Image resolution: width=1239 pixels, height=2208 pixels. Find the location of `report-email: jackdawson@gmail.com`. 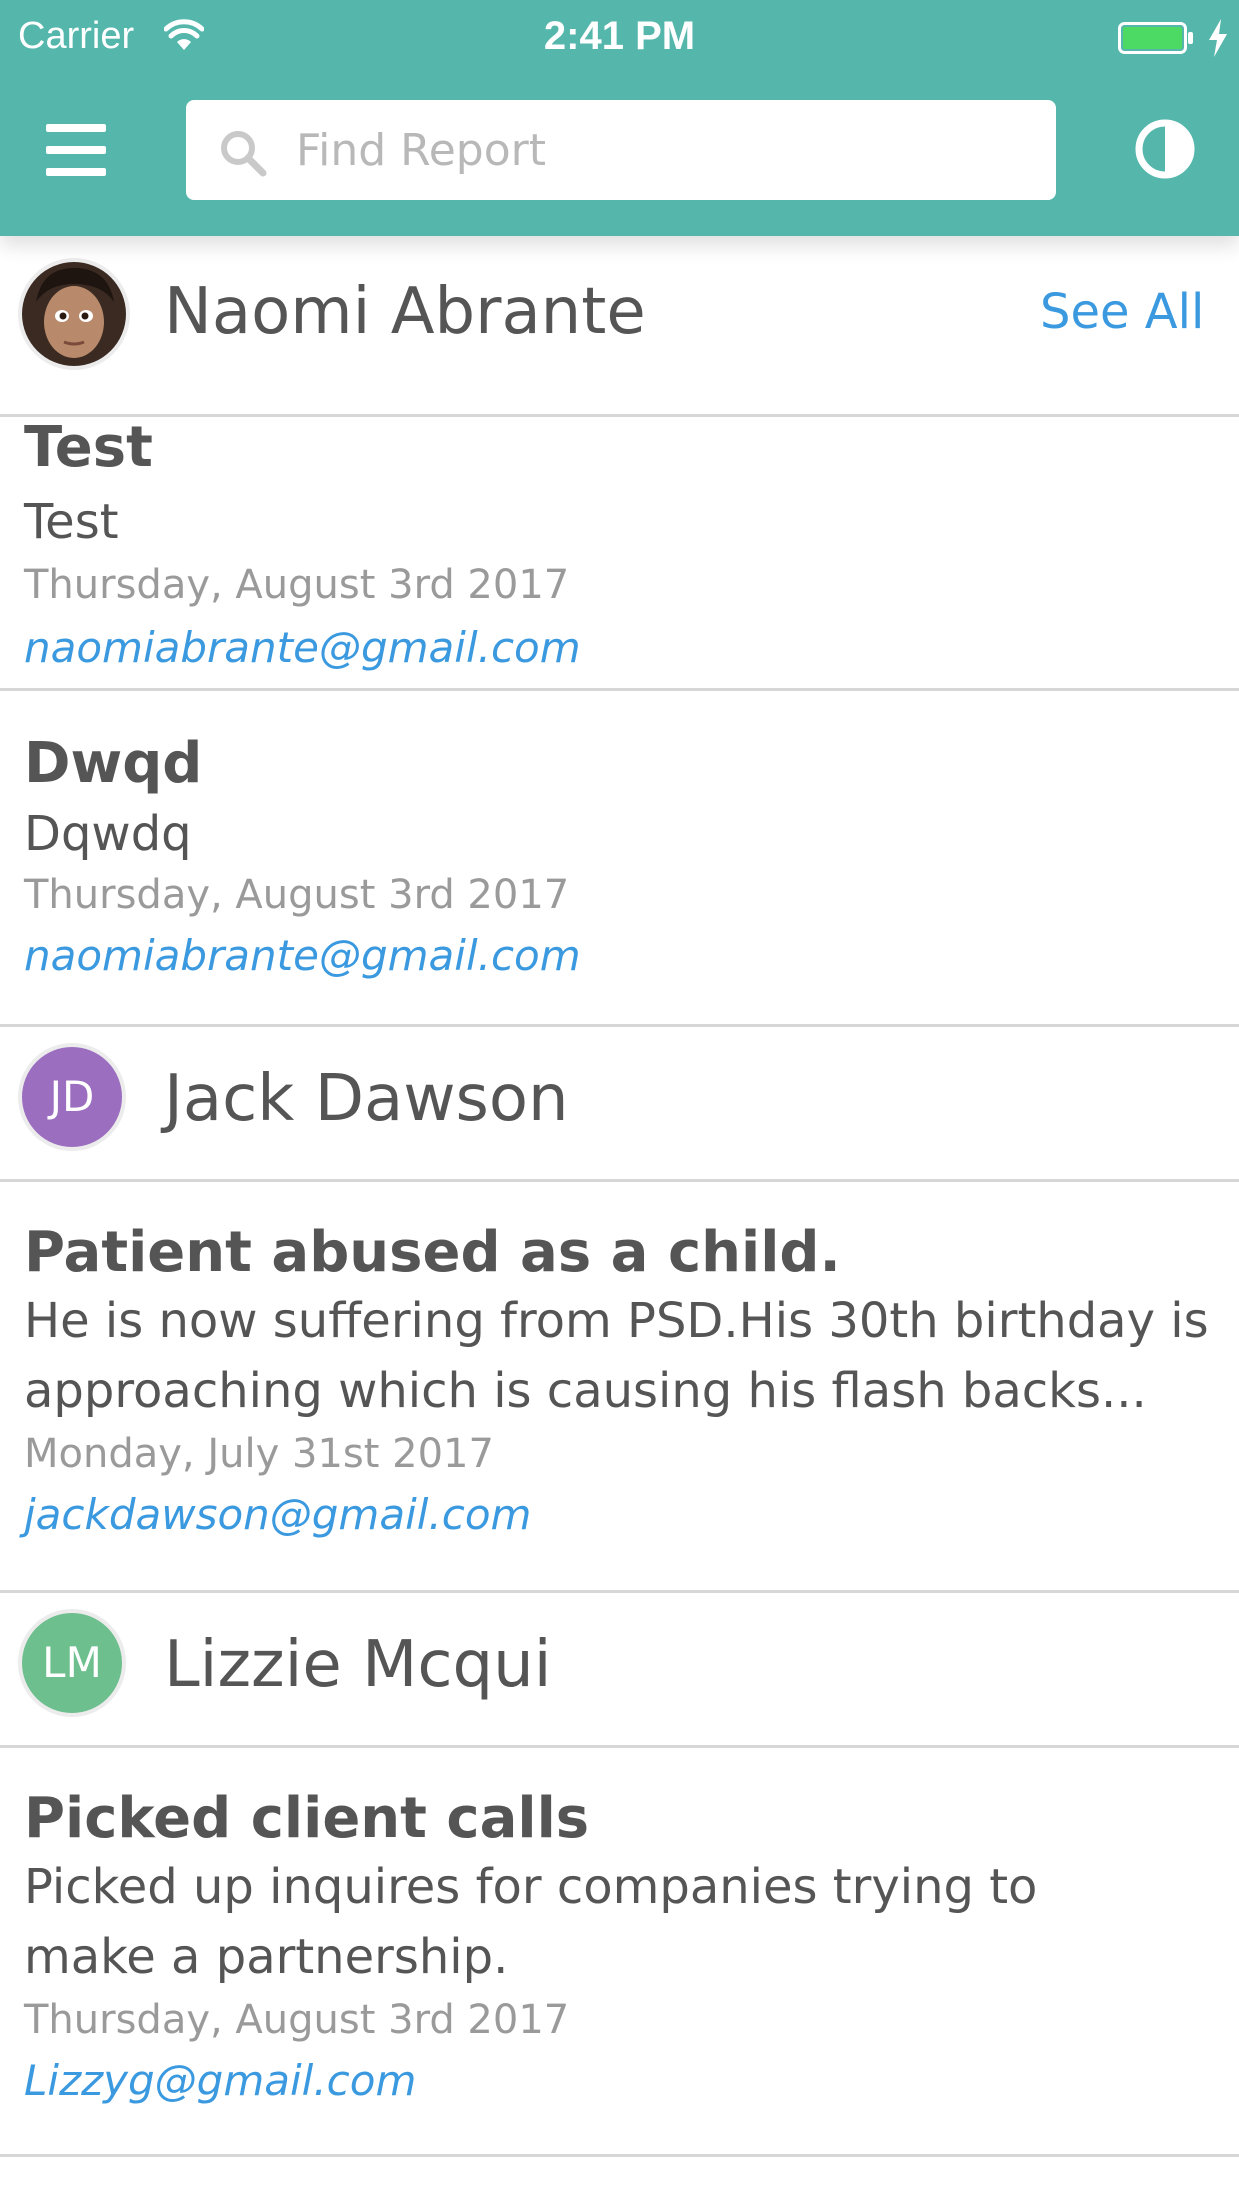

report-email: jackdawson@gmail.com is located at coordinates (277, 1515).